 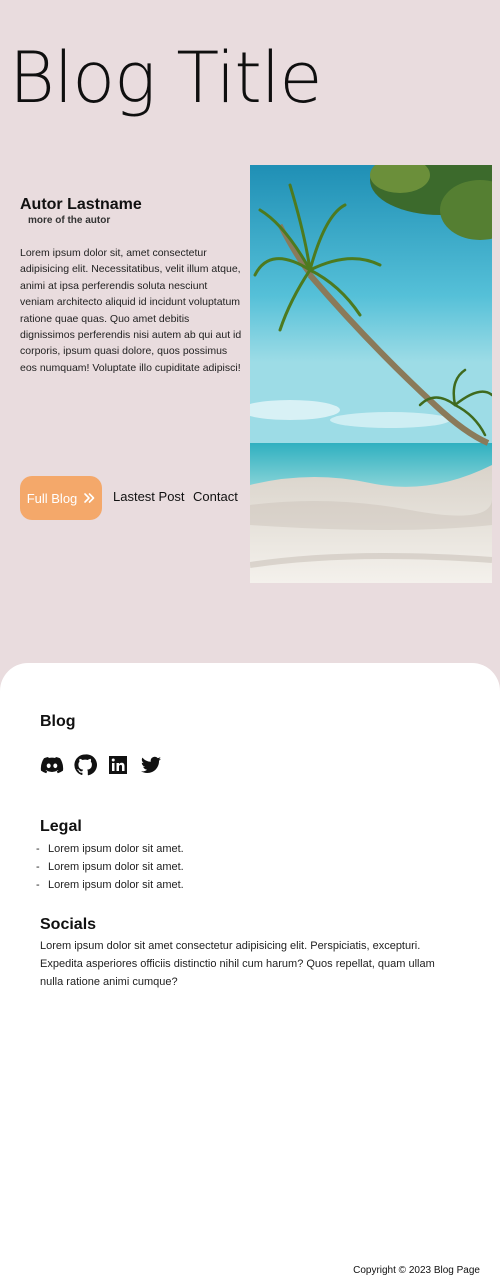 What do you see at coordinates (52, 765) in the screenshot?
I see `discord-icon` at bounding box center [52, 765].